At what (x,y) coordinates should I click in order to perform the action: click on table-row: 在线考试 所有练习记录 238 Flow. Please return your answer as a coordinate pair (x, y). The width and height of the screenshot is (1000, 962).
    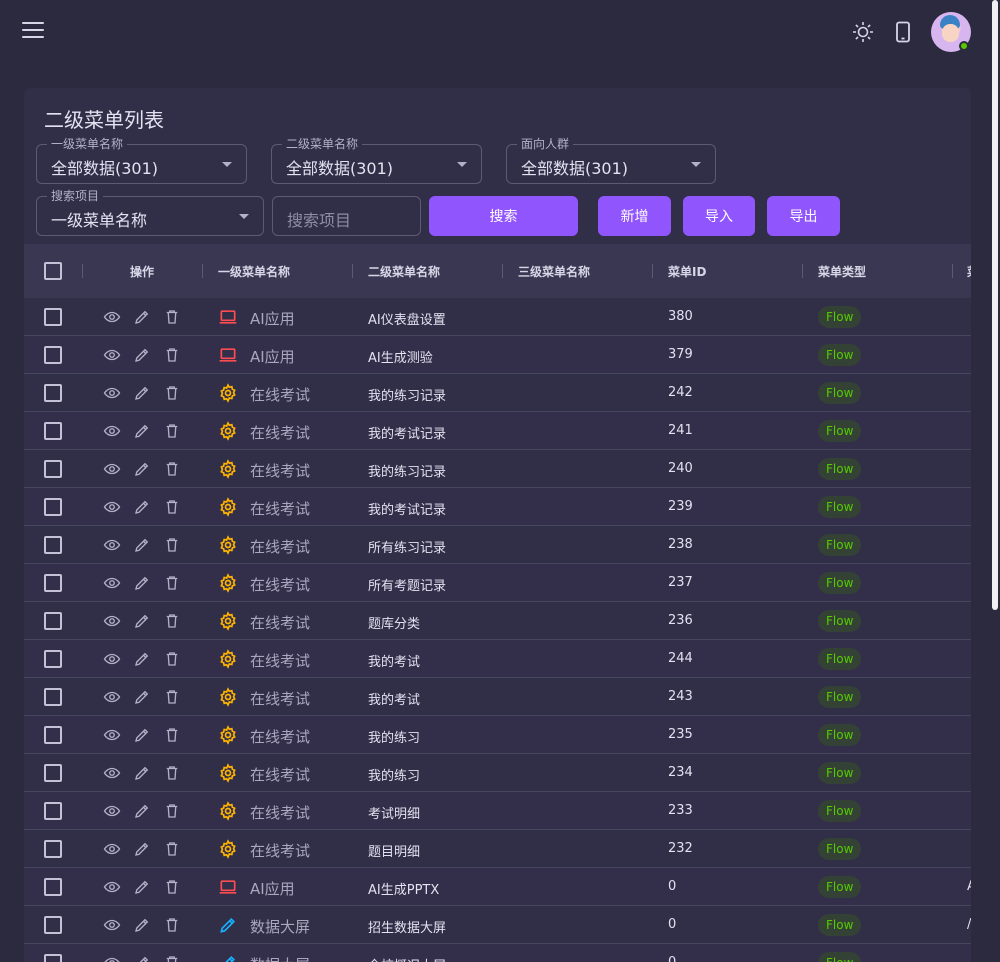
    Looking at the image, I should click on (497, 545).